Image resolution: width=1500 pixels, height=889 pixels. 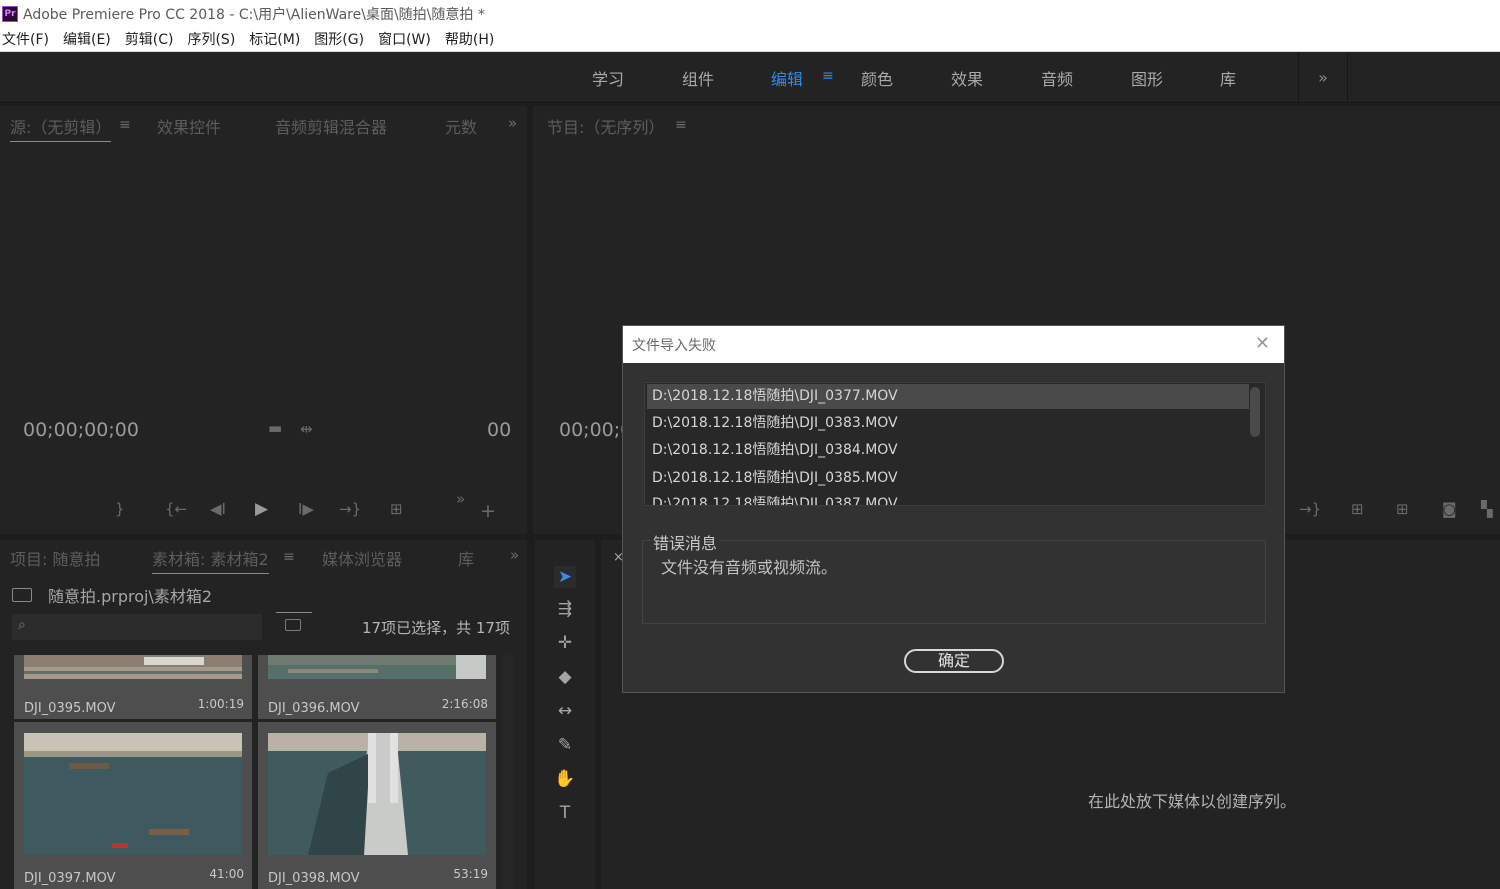 What do you see at coordinates (1357, 509) in the screenshot?
I see `lift-icon: ⊞` at bounding box center [1357, 509].